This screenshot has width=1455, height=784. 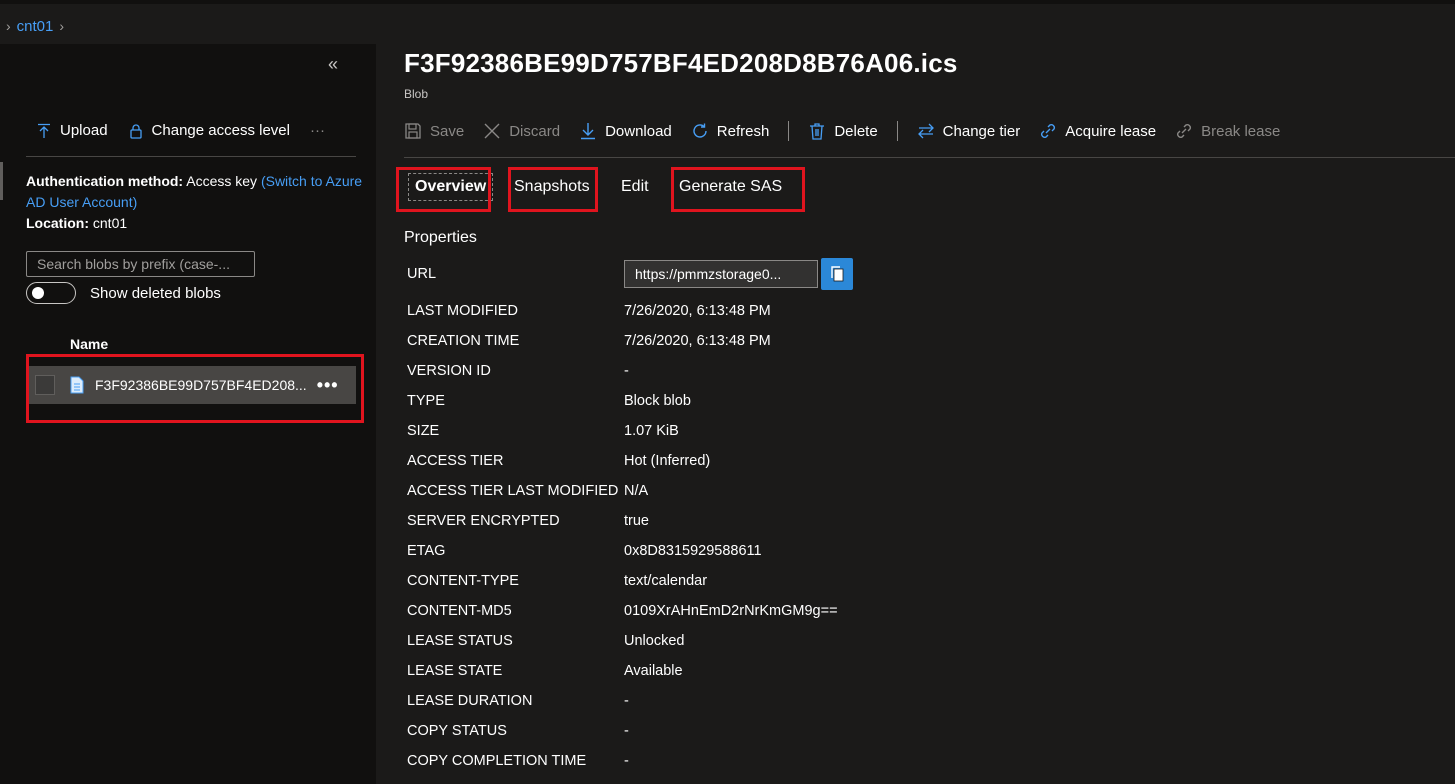 I want to click on auth-method-value: Access key, so click(x=222, y=181).